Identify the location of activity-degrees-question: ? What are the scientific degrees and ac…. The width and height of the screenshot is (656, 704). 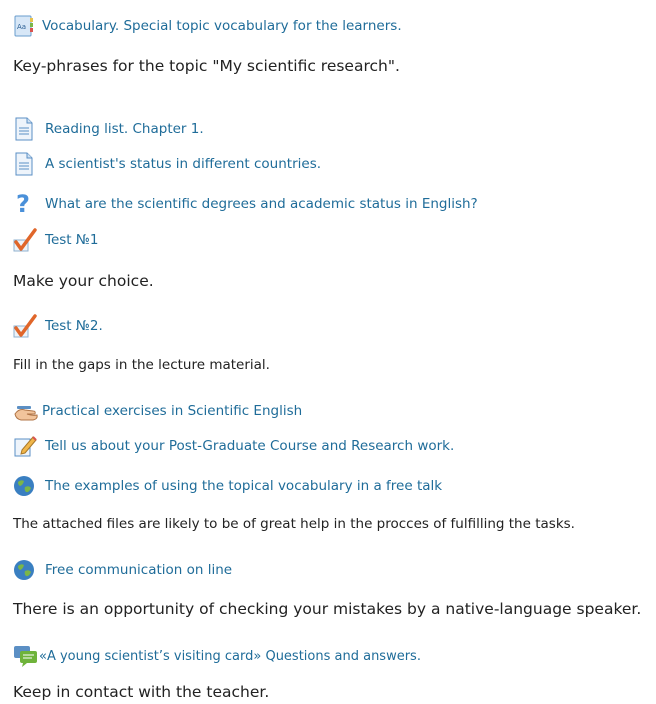
(245, 204).